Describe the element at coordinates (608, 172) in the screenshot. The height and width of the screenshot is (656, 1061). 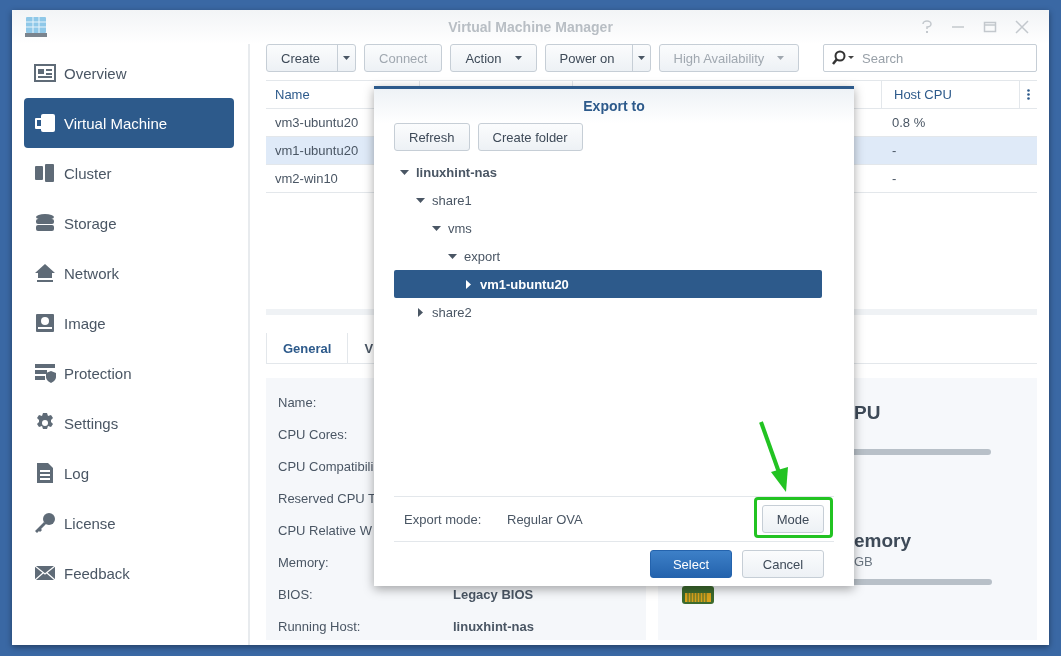
I see `tree-item: linuxhint-nas` at that location.